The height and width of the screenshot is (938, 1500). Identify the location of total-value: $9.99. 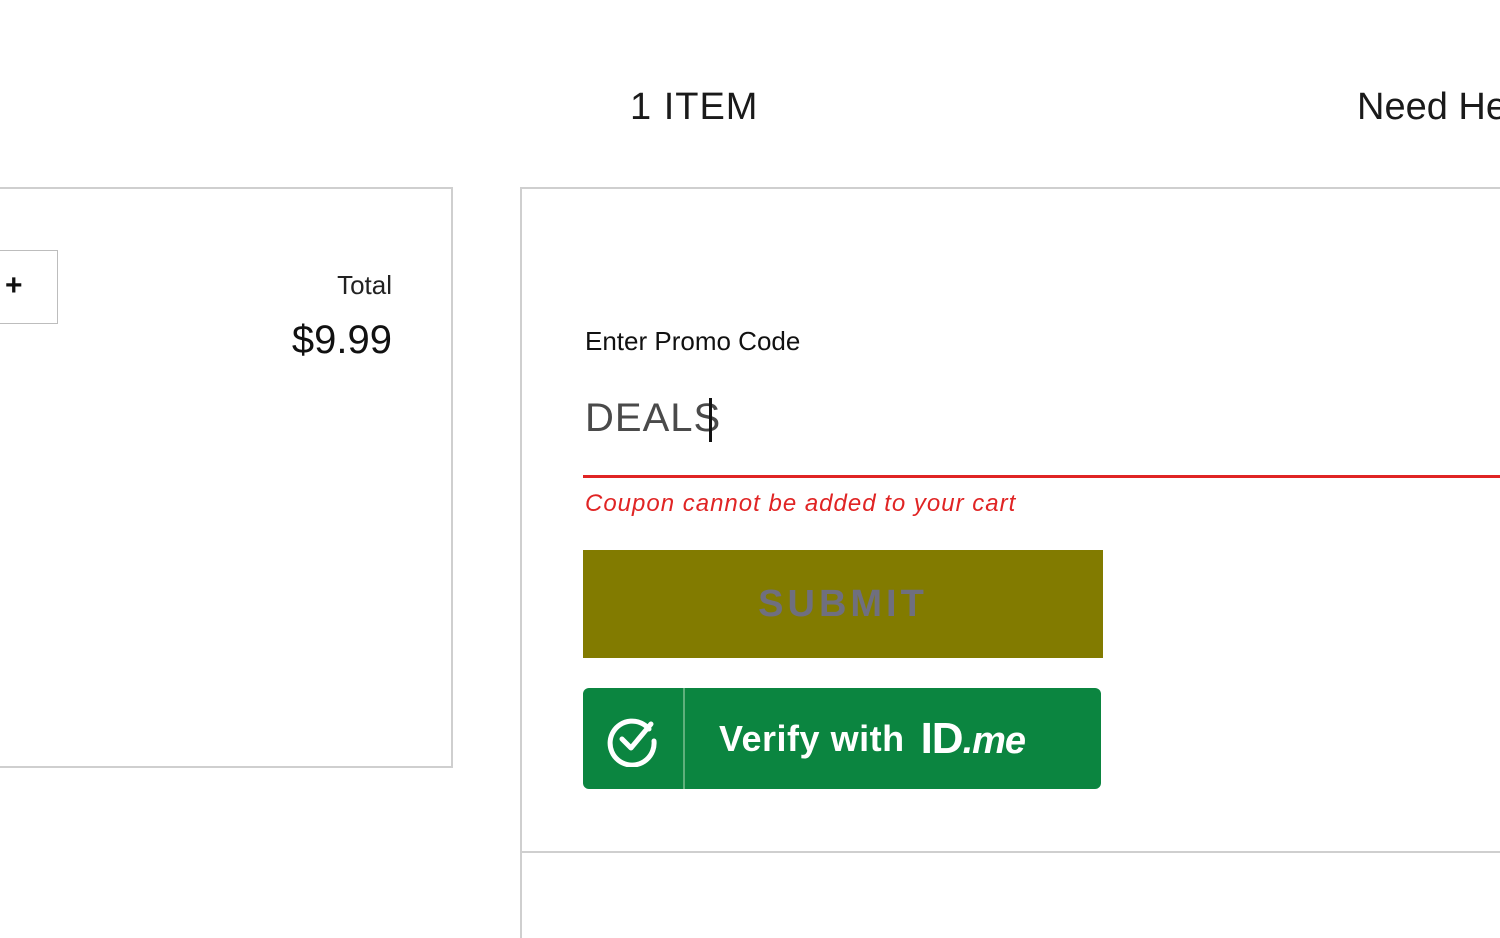
(341, 340).